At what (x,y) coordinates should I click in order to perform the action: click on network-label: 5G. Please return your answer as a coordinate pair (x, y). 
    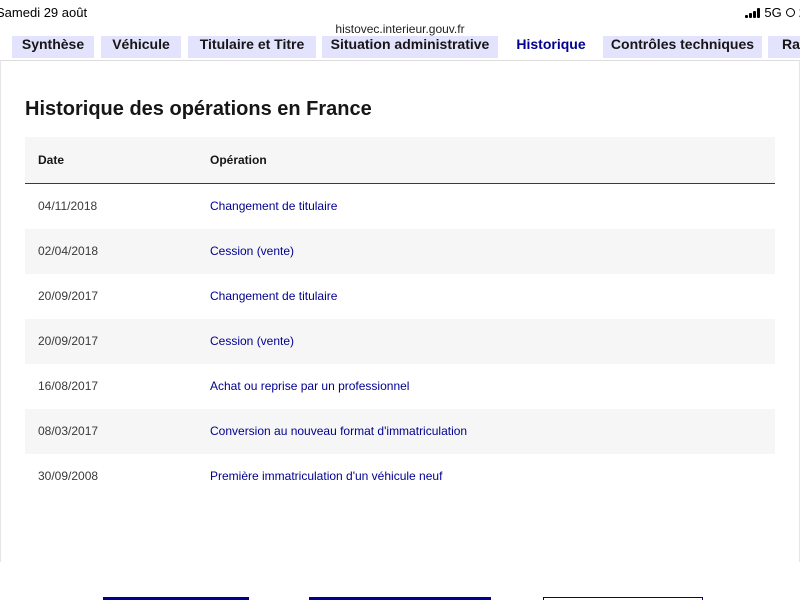
    Looking at the image, I should click on (773, 12).